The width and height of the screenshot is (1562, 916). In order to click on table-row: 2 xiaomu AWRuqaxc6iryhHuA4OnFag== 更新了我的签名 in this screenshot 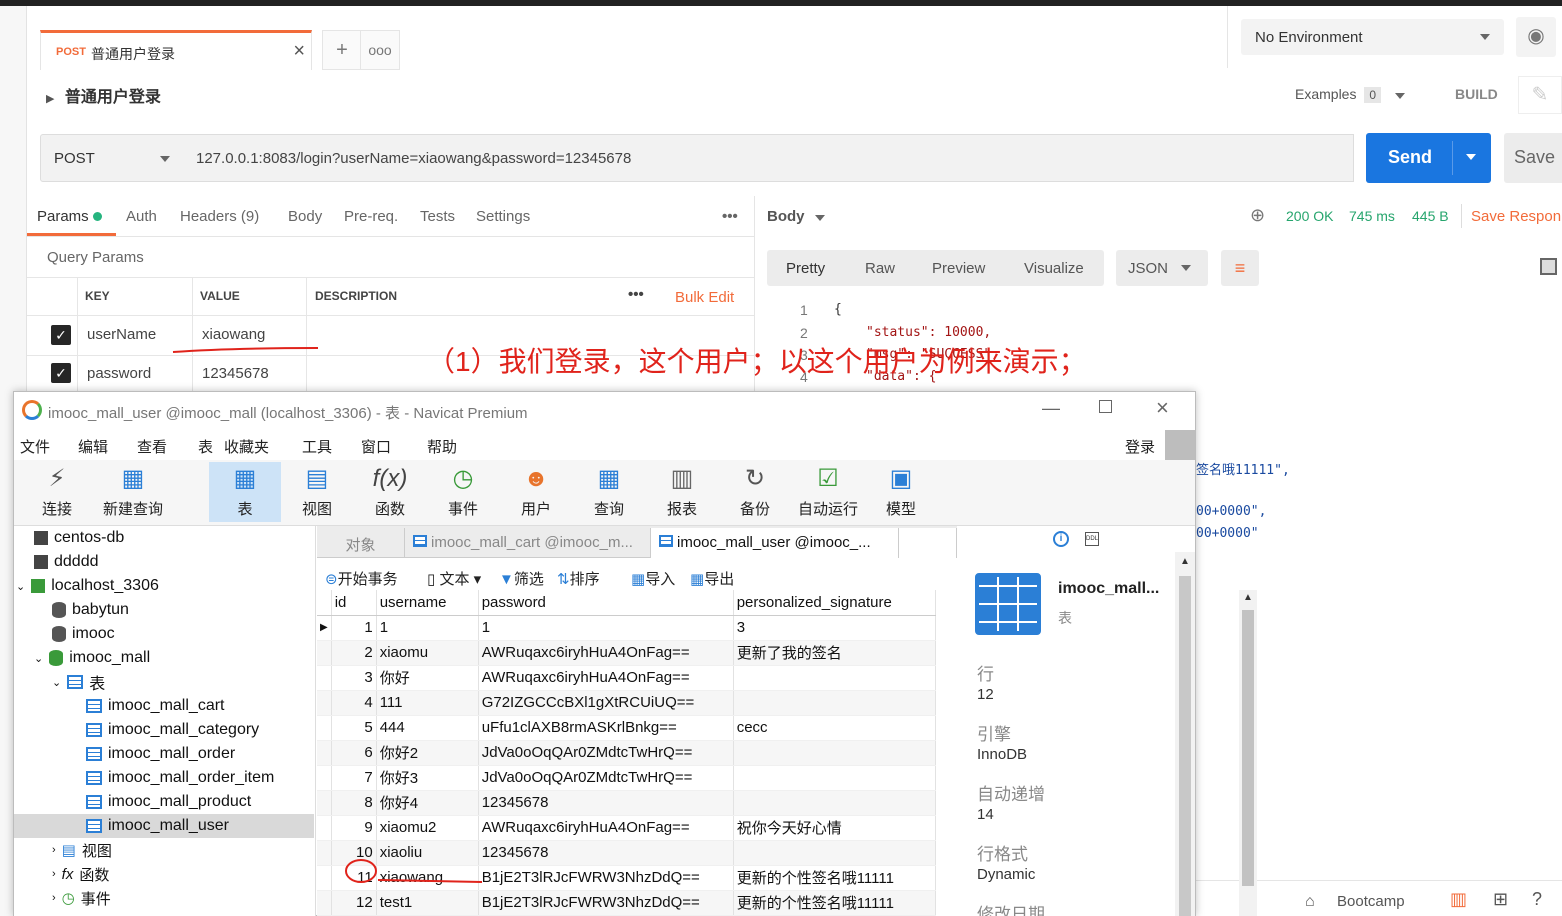, I will do `click(626, 653)`.